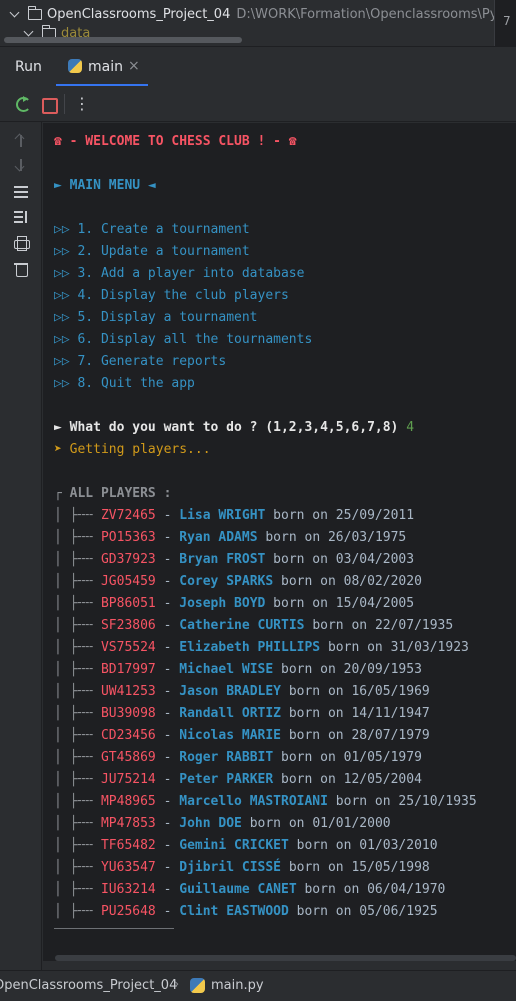 This screenshot has width=516, height=1001. What do you see at coordinates (253, 801) in the screenshot?
I see `player-name: Marcello MASTROIANI` at bounding box center [253, 801].